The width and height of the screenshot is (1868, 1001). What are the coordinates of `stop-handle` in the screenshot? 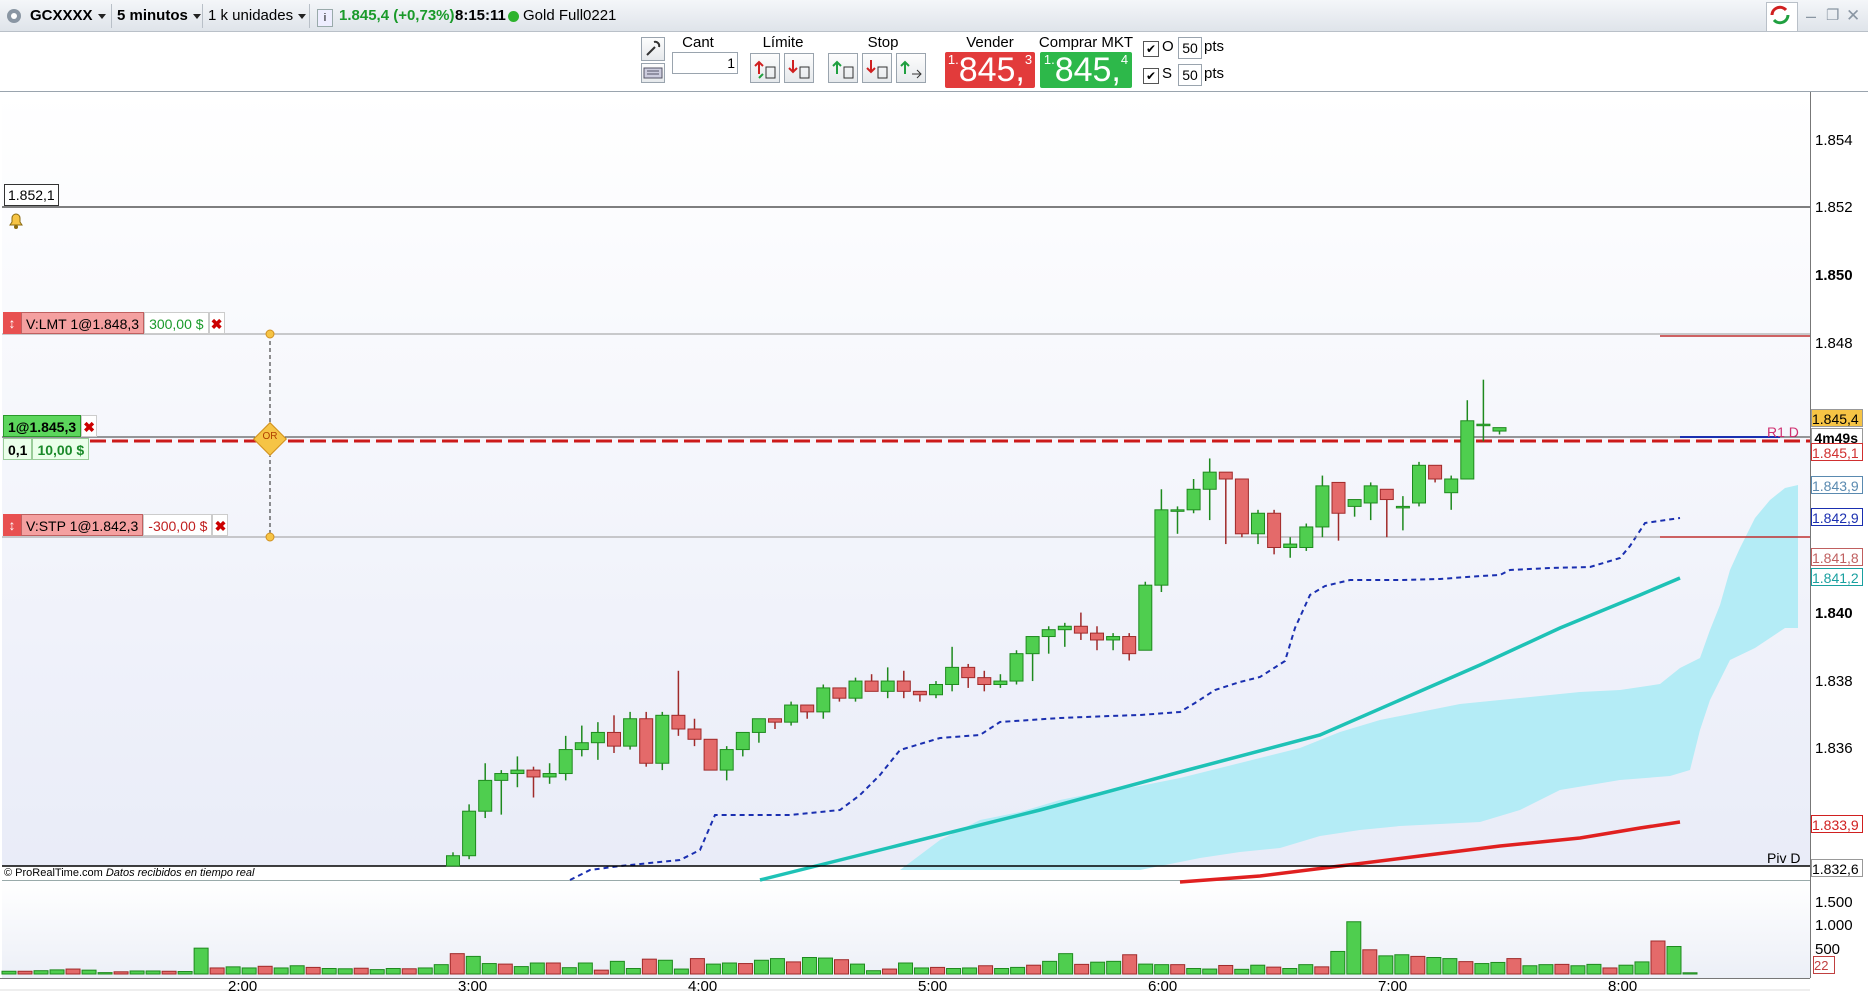 It's located at (270, 537).